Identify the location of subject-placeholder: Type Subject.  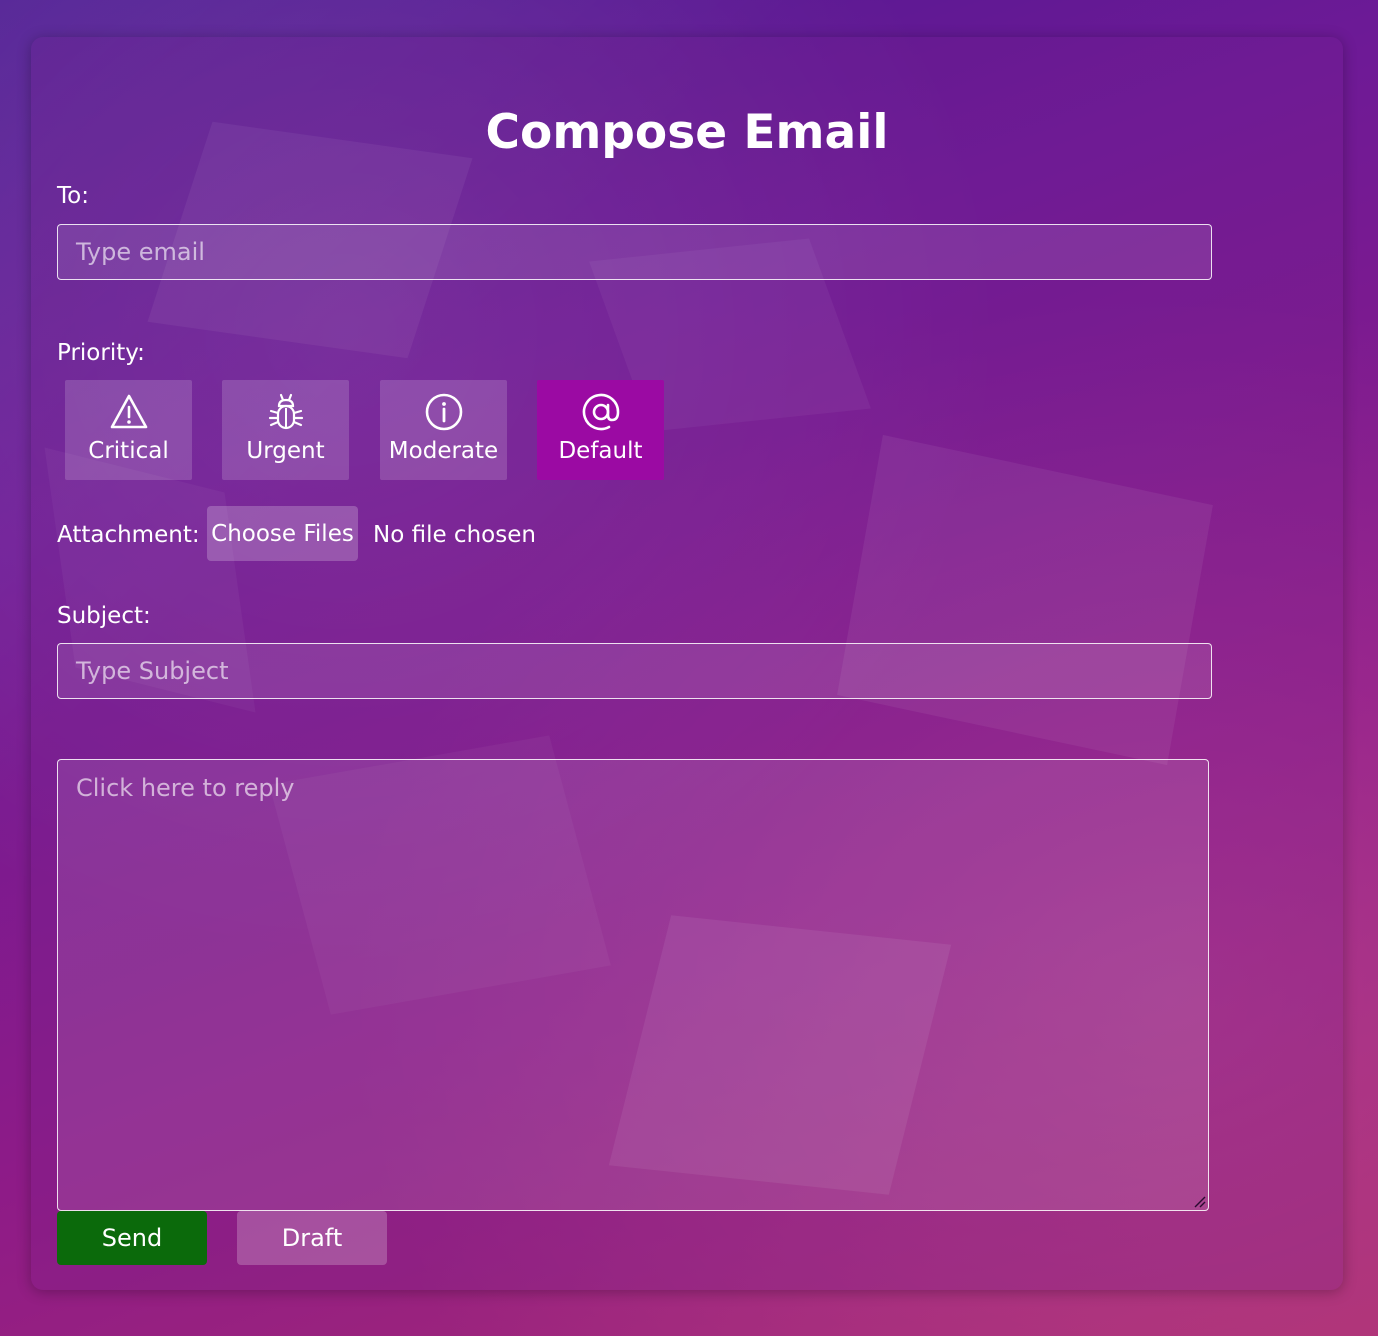
(152, 671).